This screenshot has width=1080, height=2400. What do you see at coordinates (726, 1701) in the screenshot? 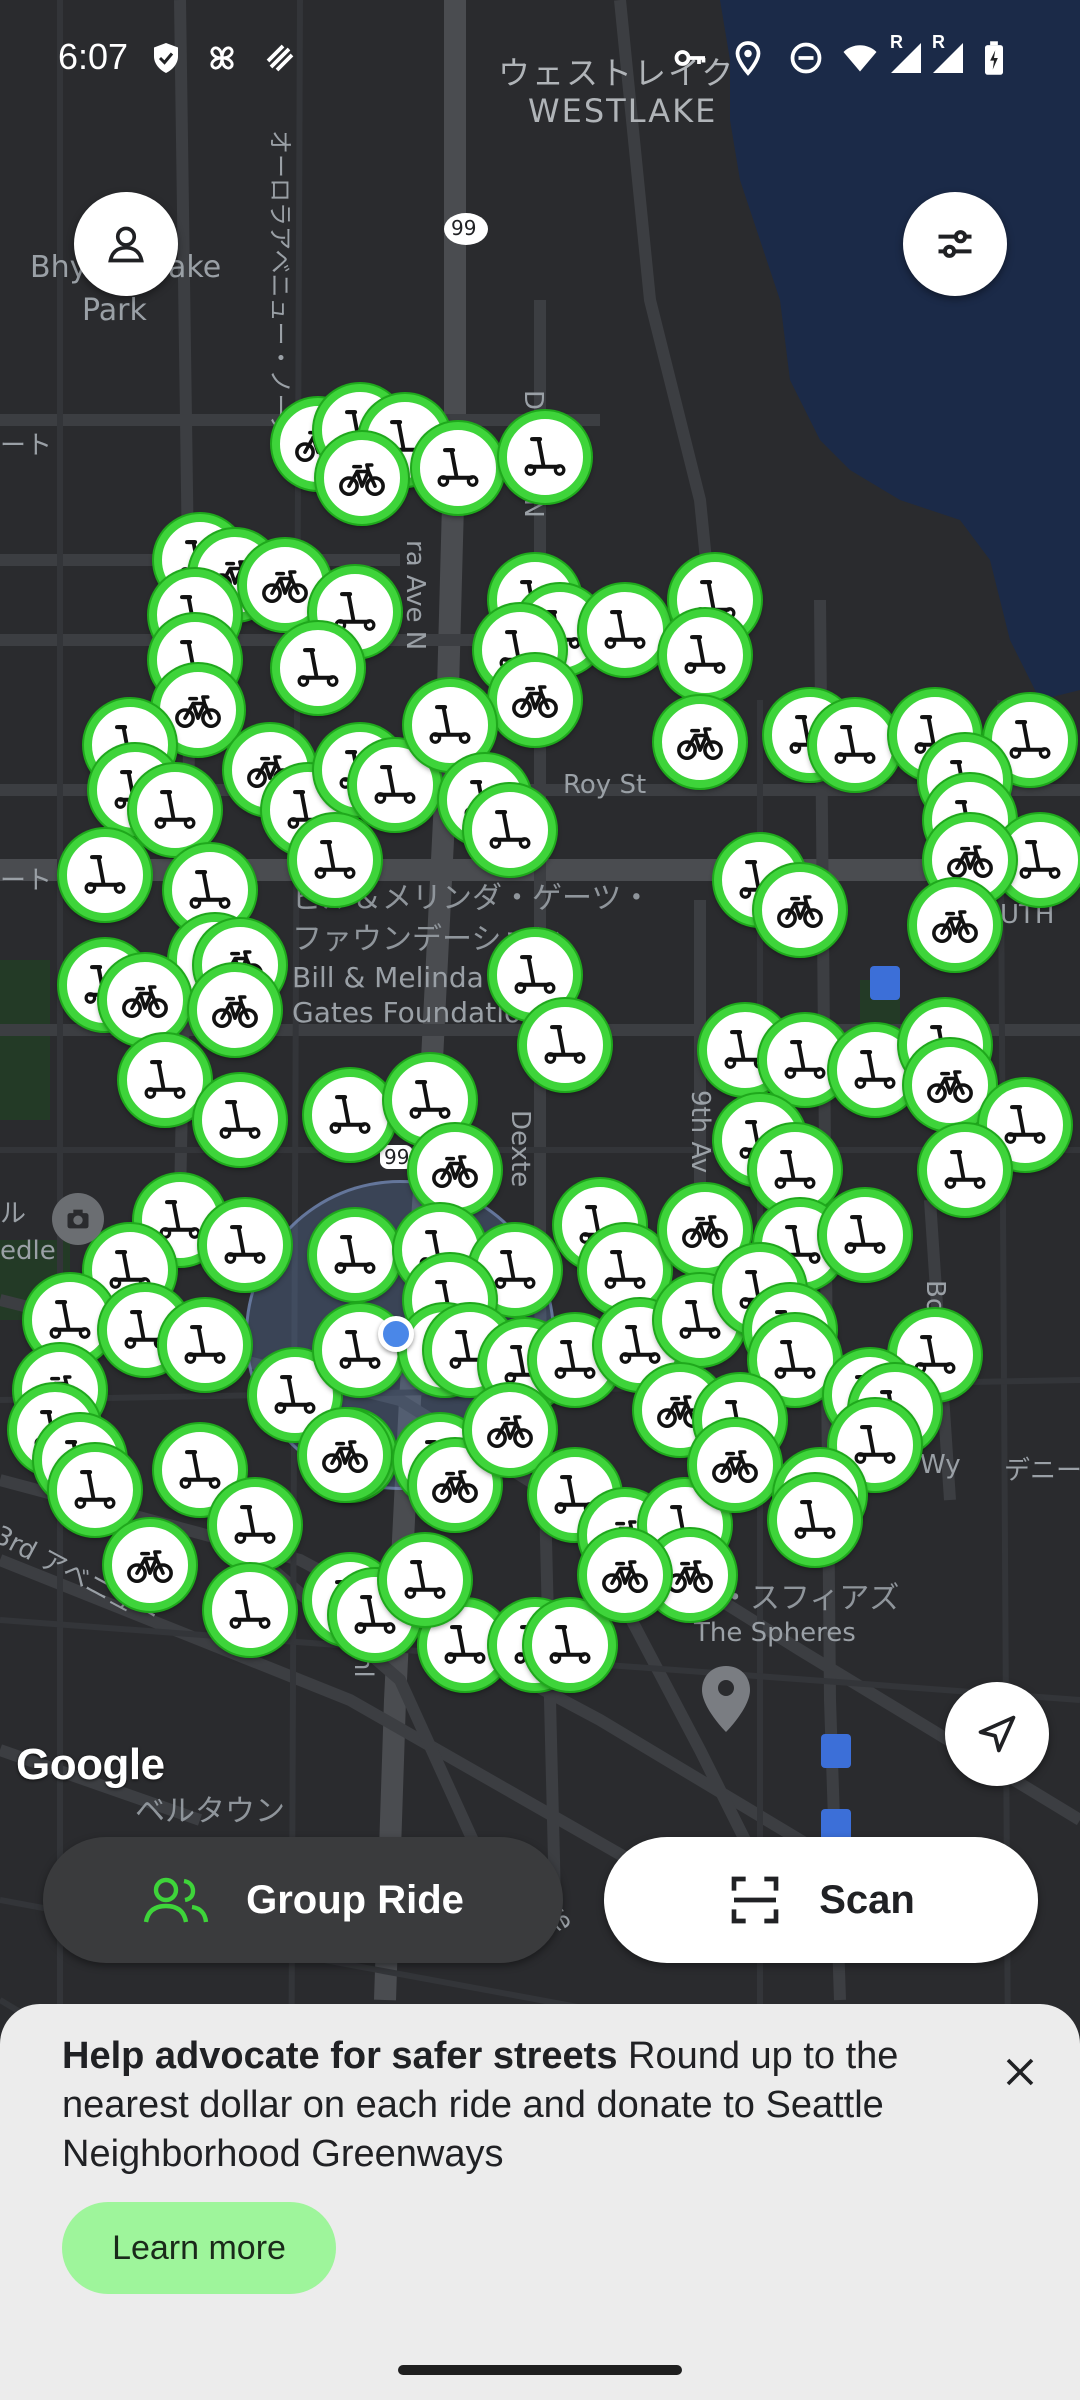
I see `place-pin-icon` at bounding box center [726, 1701].